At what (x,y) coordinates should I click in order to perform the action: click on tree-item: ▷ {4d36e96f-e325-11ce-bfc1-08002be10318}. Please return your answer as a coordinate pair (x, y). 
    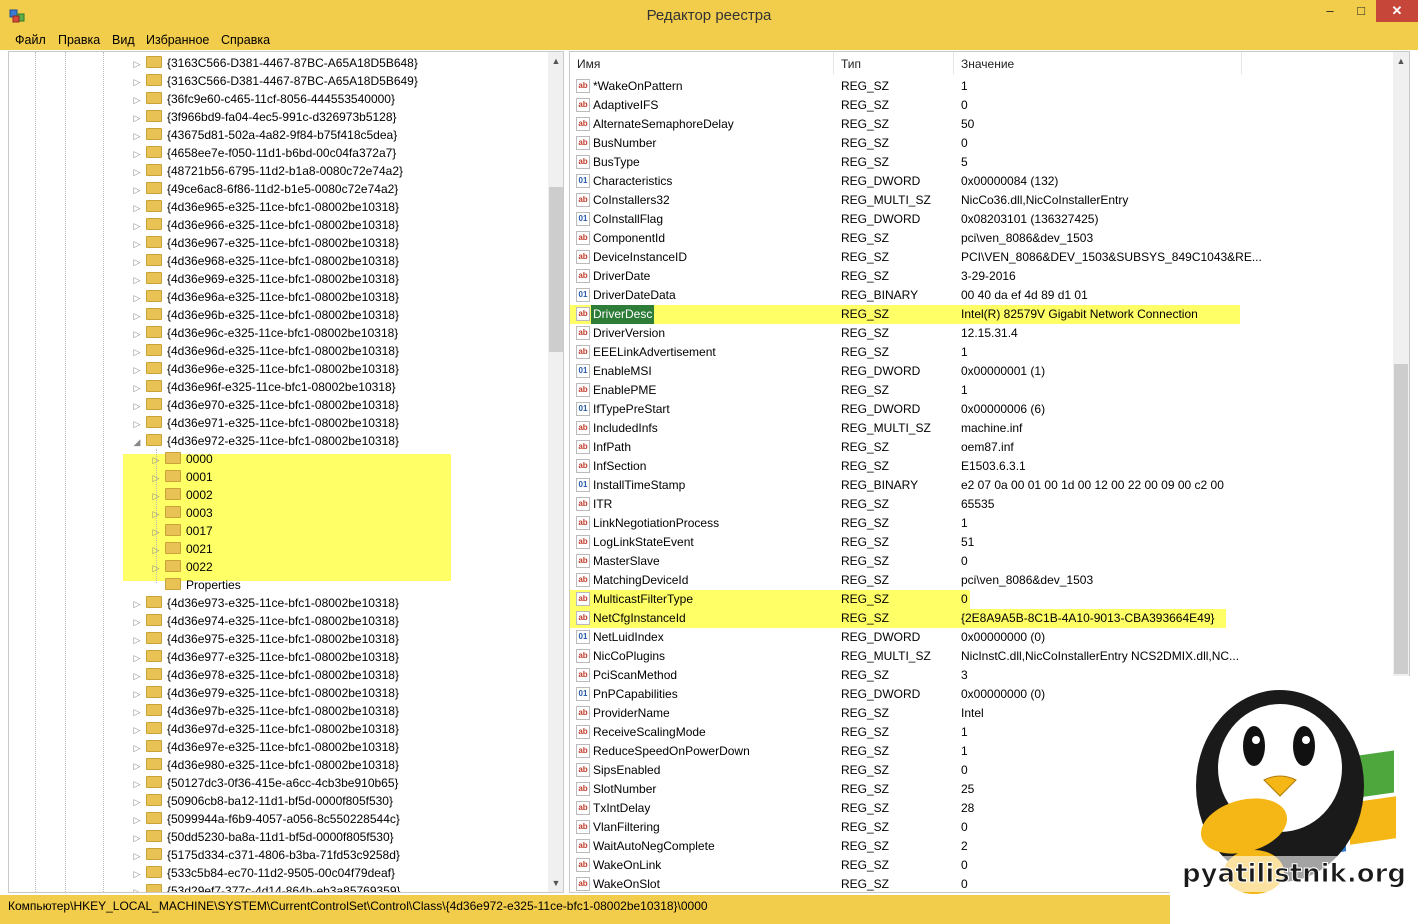
    Looking at the image, I should click on (263, 387).